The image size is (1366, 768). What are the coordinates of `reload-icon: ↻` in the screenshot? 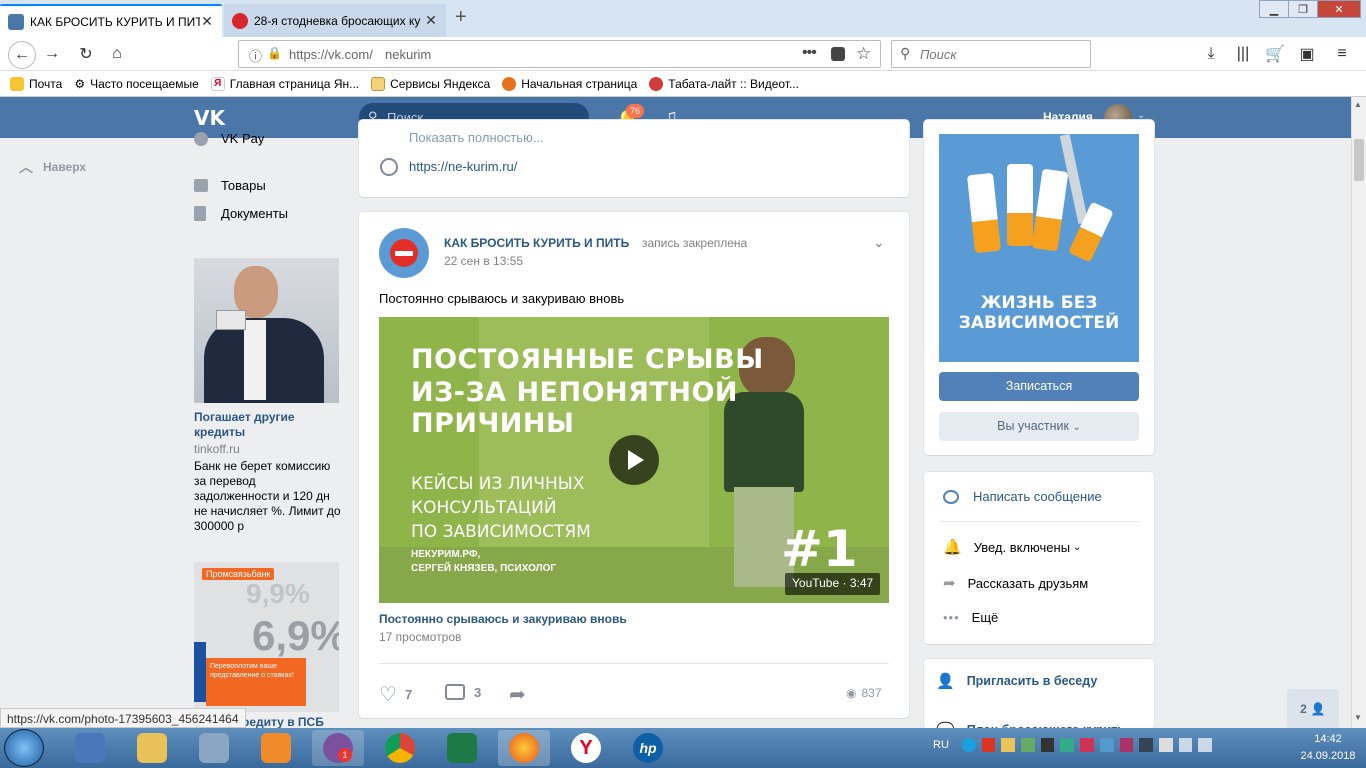 It's located at (86, 54).